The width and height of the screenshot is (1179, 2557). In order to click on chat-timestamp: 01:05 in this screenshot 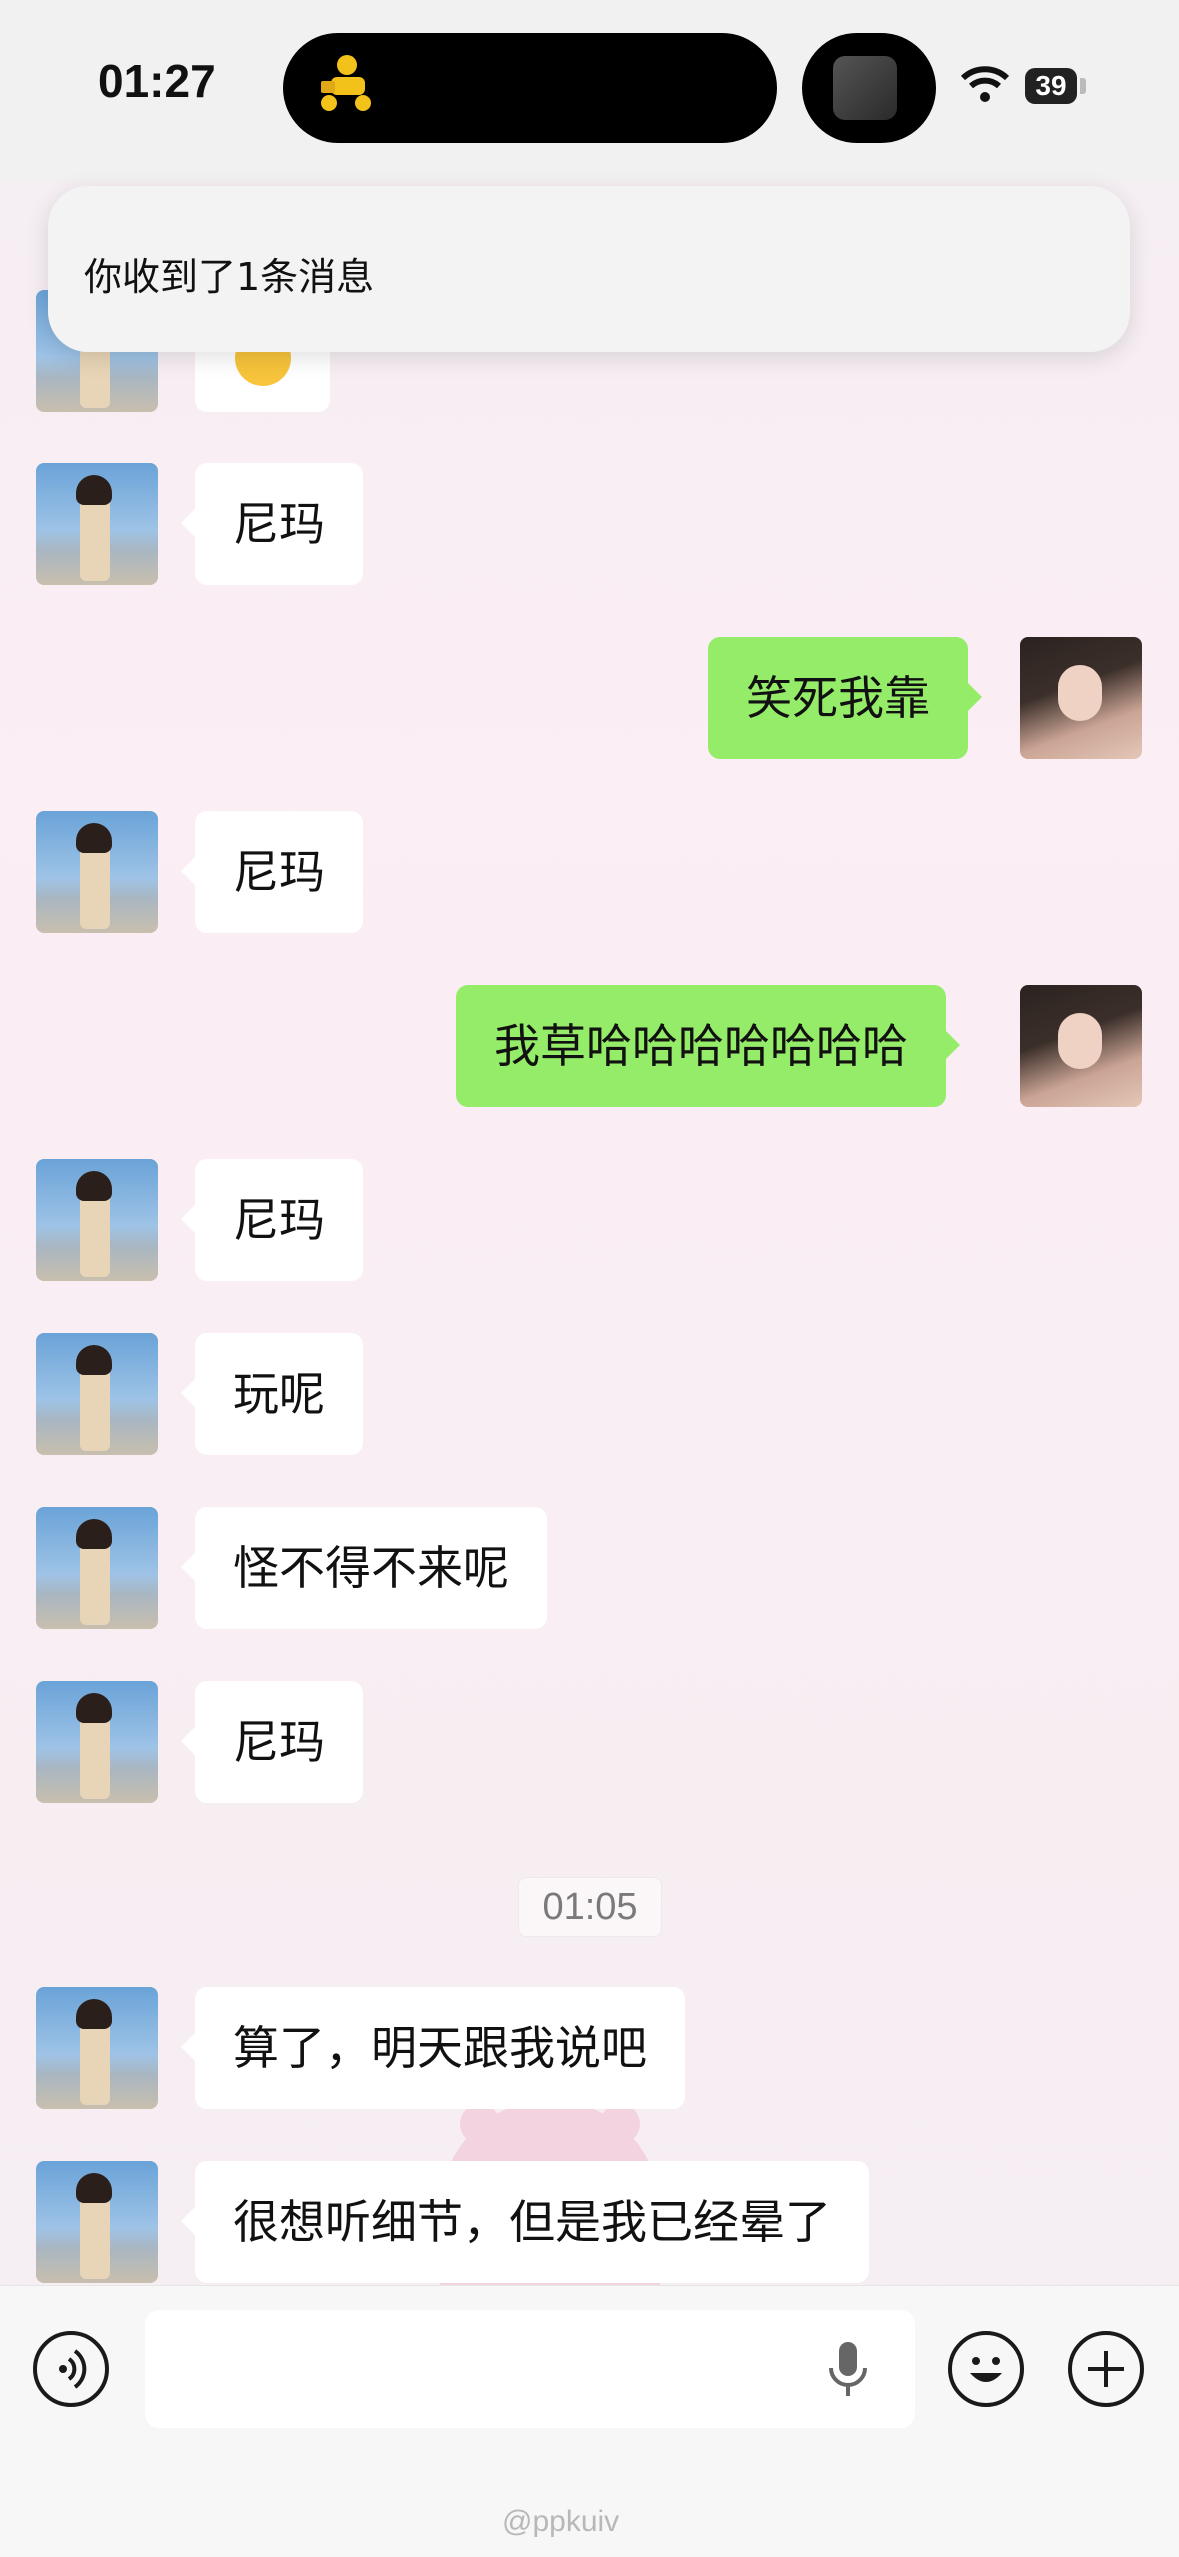, I will do `click(590, 1907)`.